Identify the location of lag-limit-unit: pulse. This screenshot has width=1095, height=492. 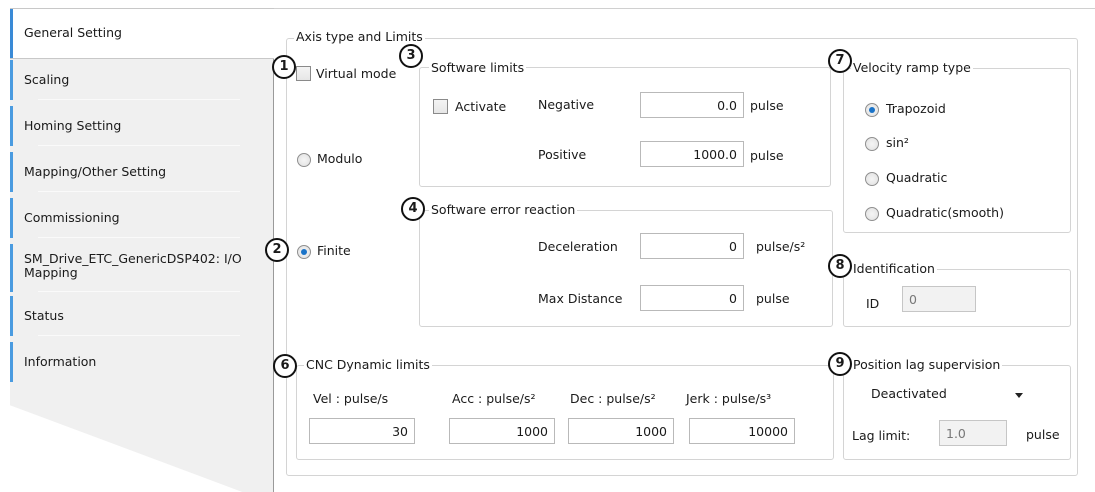
(1043, 434).